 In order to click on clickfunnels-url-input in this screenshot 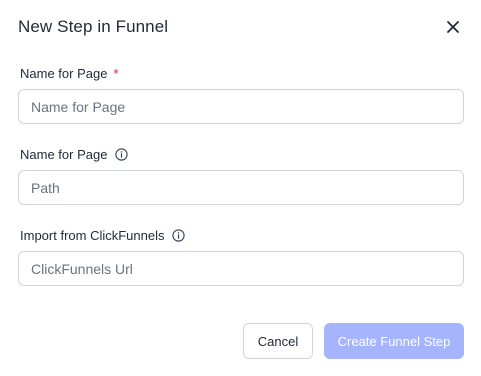, I will do `click(241, 268)`.